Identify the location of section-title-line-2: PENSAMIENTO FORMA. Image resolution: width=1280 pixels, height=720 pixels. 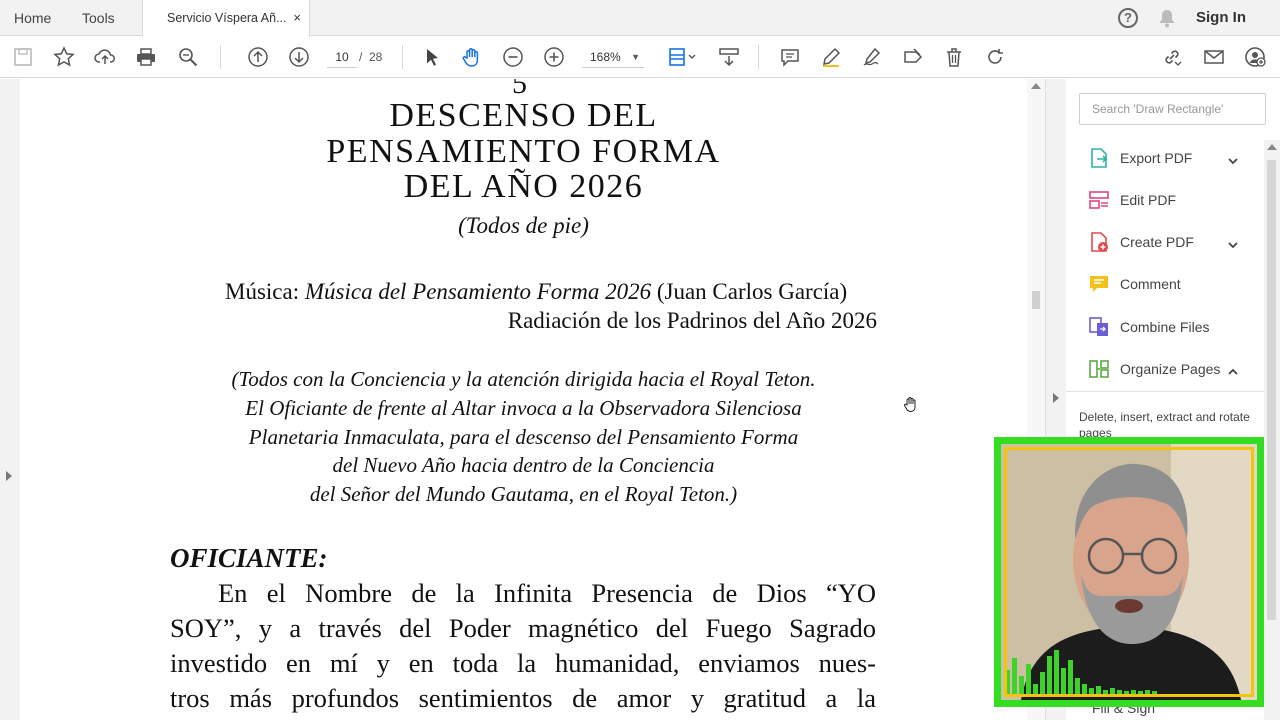
(523, 151).